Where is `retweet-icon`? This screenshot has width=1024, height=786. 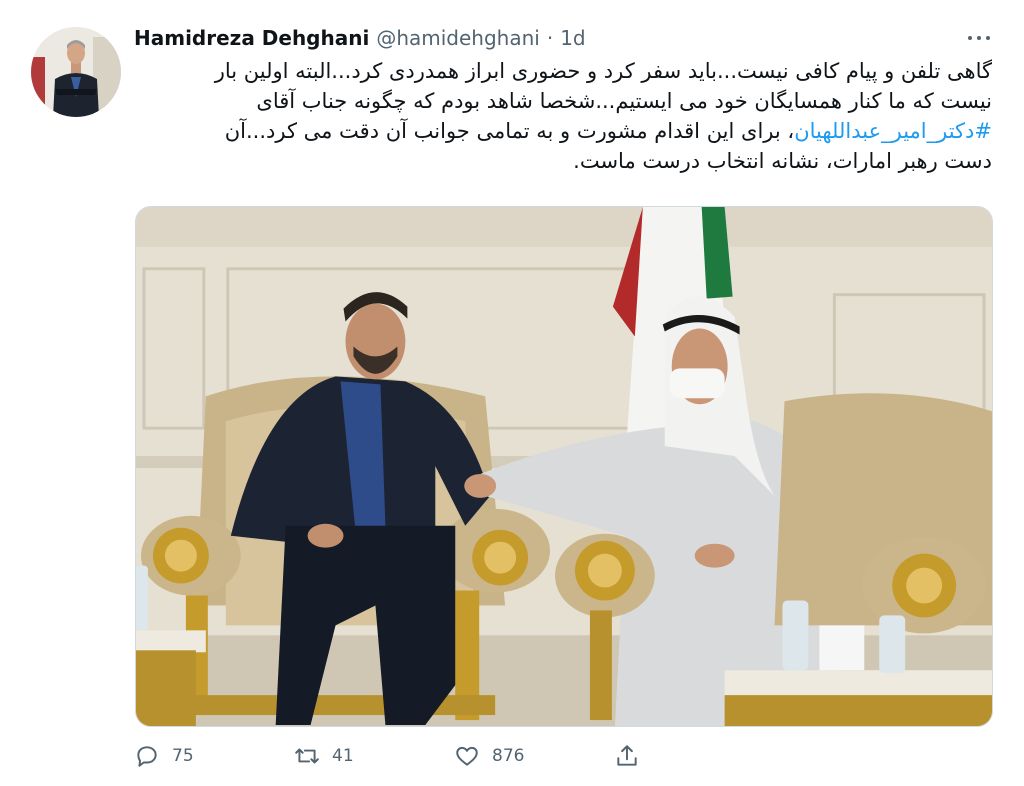 retweet-icon is located at coordinates (307, 756).